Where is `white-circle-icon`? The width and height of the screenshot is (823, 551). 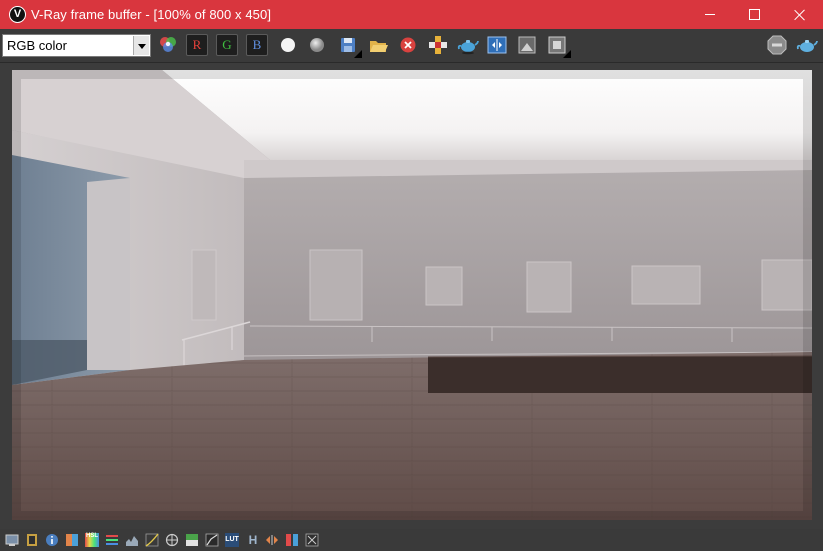
white-circle-icon is located at coordinates (288, 45).